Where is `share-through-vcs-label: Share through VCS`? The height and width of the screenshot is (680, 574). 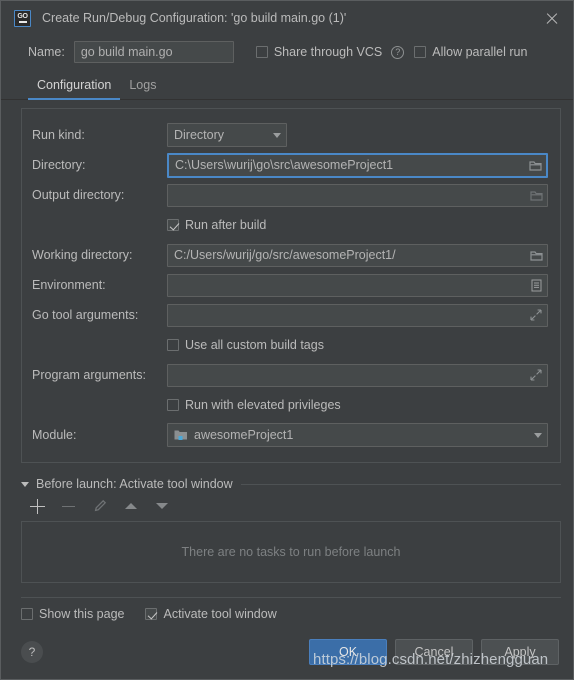 share-through-vcs-label: Share through VCS is located at coordinates (328, 52).